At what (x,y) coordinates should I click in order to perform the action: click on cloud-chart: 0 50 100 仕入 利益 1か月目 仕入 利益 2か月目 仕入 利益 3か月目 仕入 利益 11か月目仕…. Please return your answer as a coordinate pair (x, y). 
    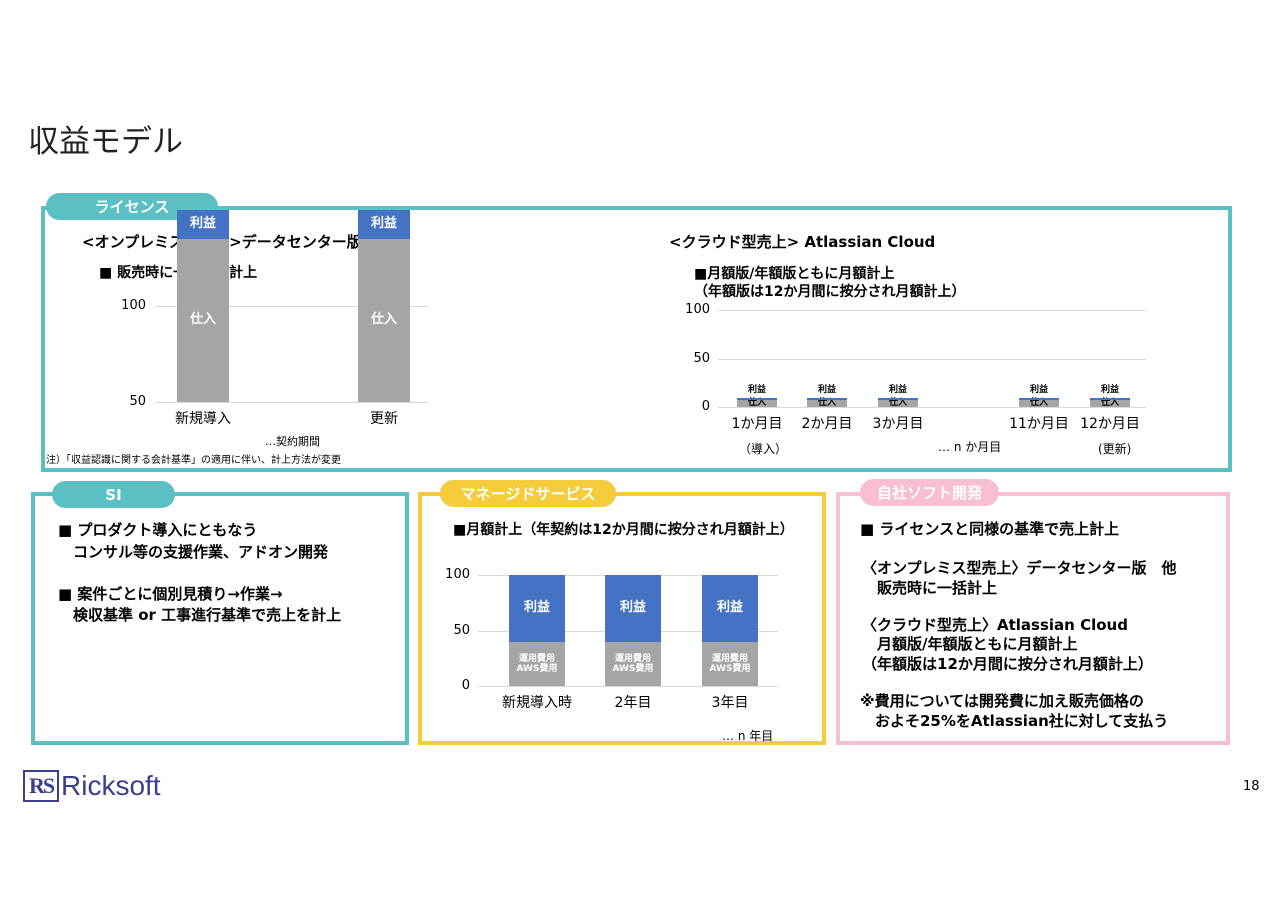
    Looking at the image, I should click on (920, 370).